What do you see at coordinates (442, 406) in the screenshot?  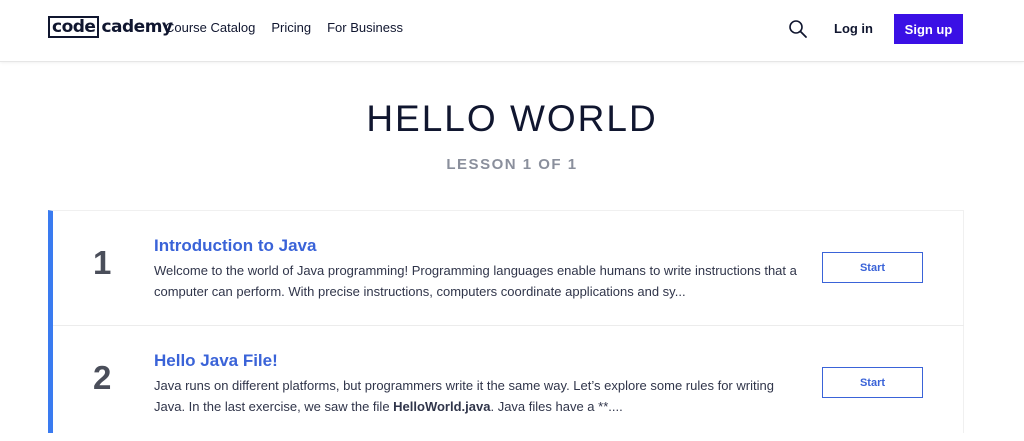 I see `lesson-filename: HelloWorld.java` at bounding box center [442, 406].